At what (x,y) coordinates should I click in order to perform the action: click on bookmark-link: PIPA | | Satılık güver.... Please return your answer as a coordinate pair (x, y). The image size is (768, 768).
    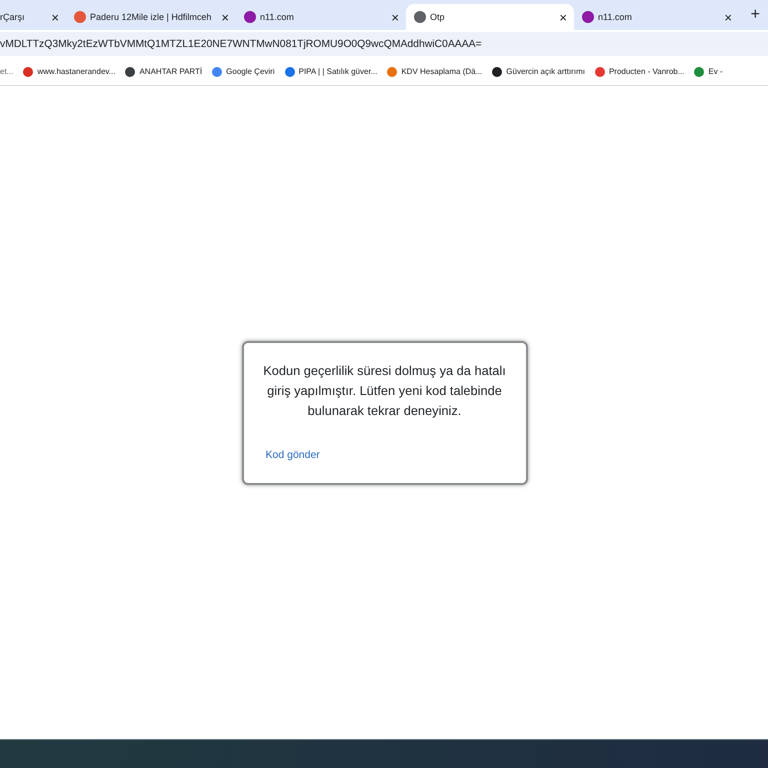
    Looking at the image, I should click on (338, 71).